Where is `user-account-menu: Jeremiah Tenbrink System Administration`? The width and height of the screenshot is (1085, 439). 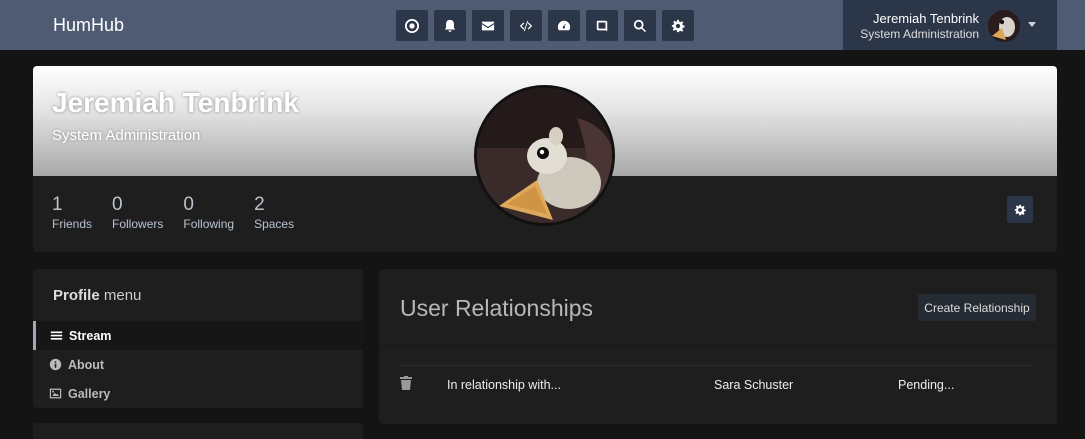
user-account-menu: Jeremiah Tenbrink System Administration is located at coordinates (950, 25).